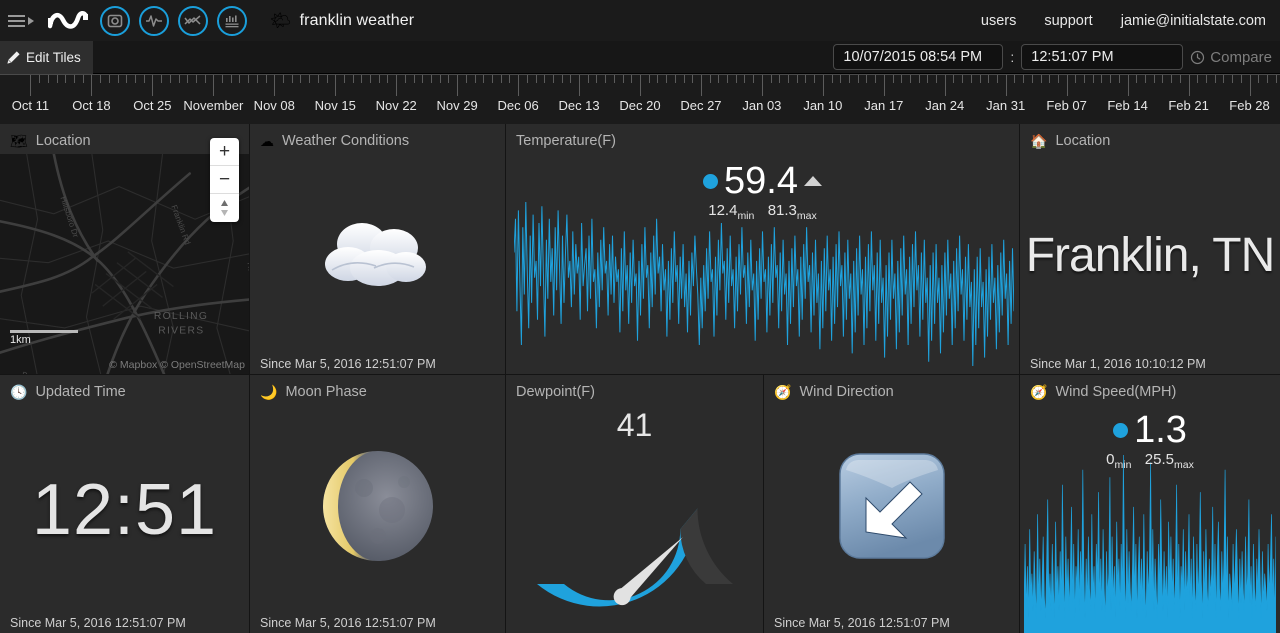 This screenshot has width=1280, height=633. Describe the element at coordinates (377, 392) in the screenshot. I see `tile-header: 🌙 Moon Phase` at that location.